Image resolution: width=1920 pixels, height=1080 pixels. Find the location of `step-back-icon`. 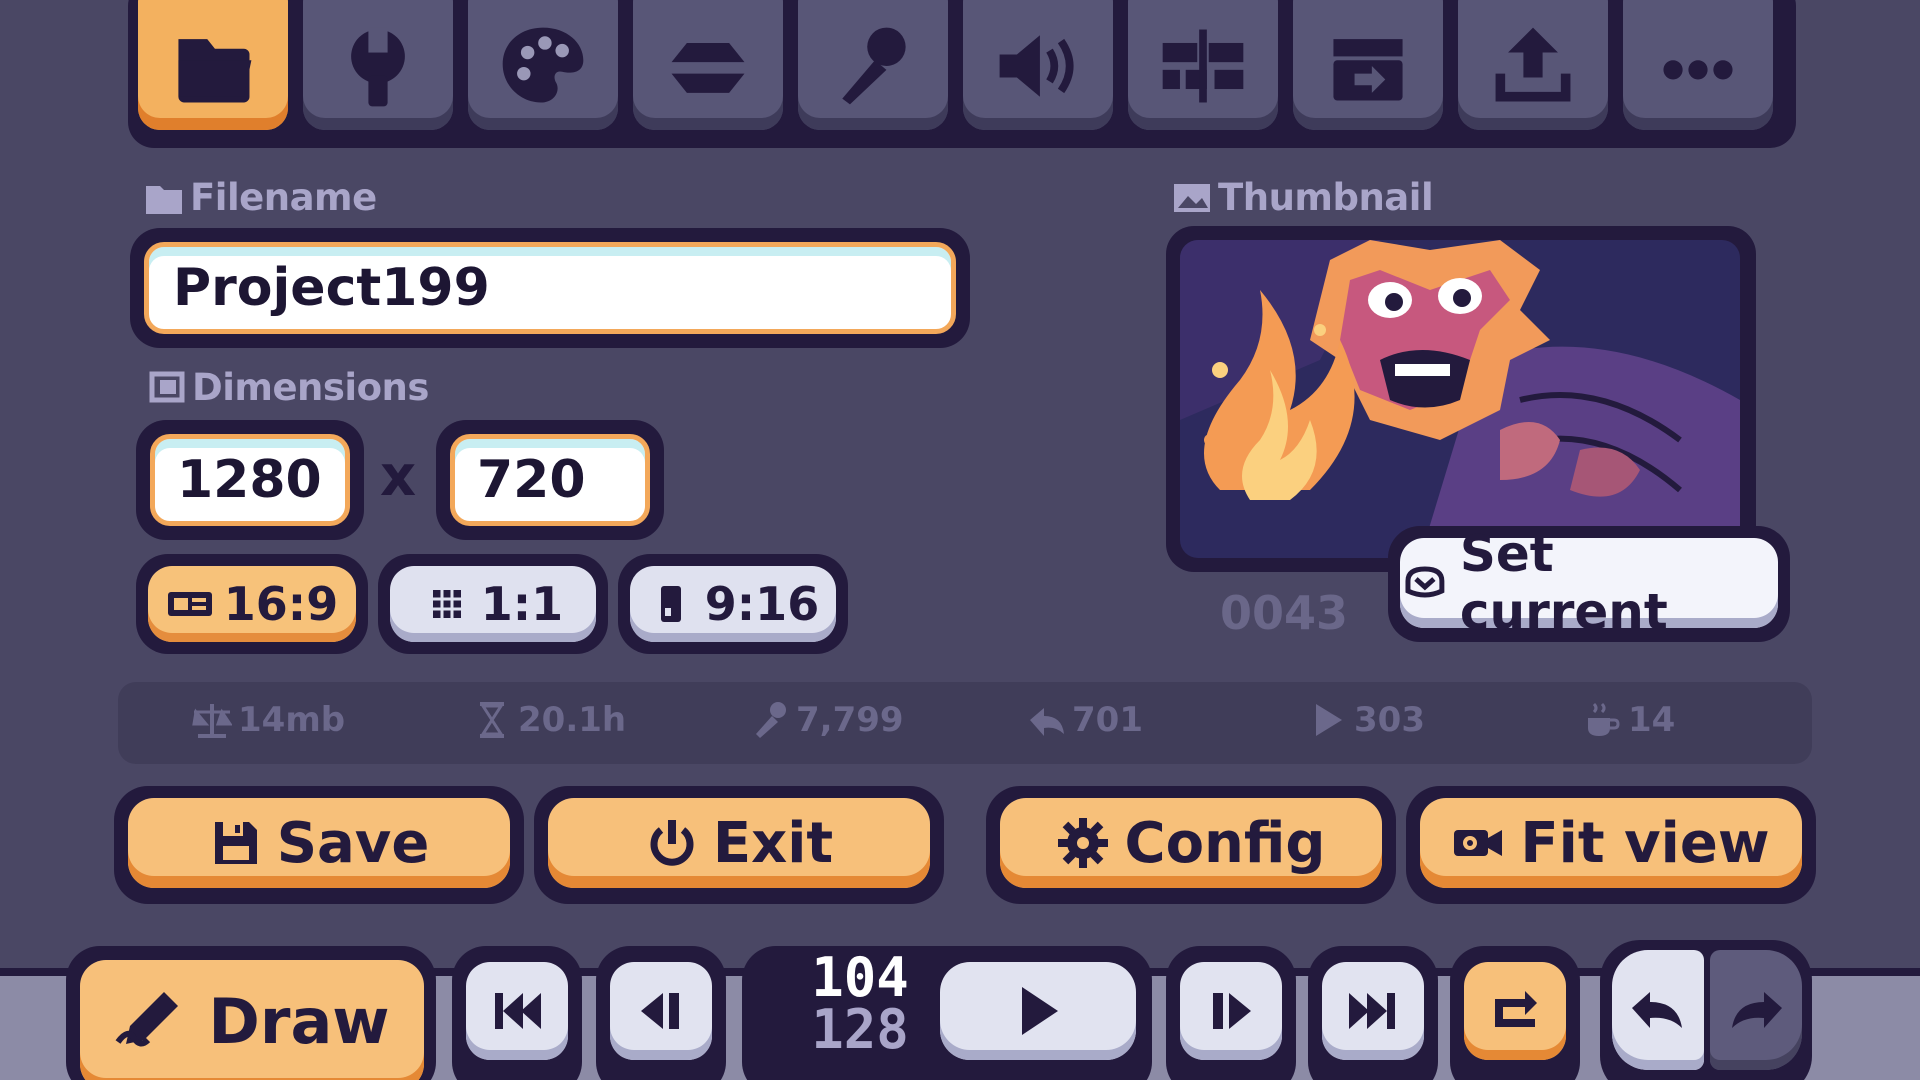

step-back-icon is located at coordinates (660, 1011).